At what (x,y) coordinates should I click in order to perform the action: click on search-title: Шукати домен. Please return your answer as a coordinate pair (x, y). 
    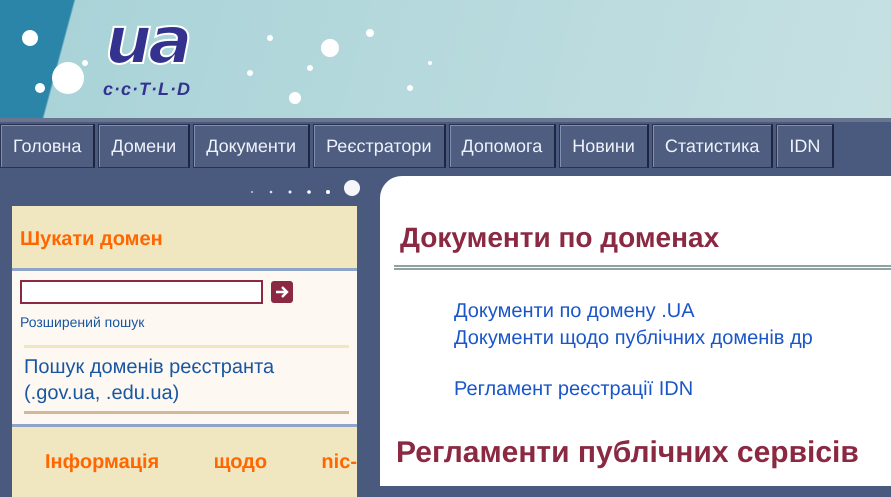
    Looking at the image, I should click on (184, 238).